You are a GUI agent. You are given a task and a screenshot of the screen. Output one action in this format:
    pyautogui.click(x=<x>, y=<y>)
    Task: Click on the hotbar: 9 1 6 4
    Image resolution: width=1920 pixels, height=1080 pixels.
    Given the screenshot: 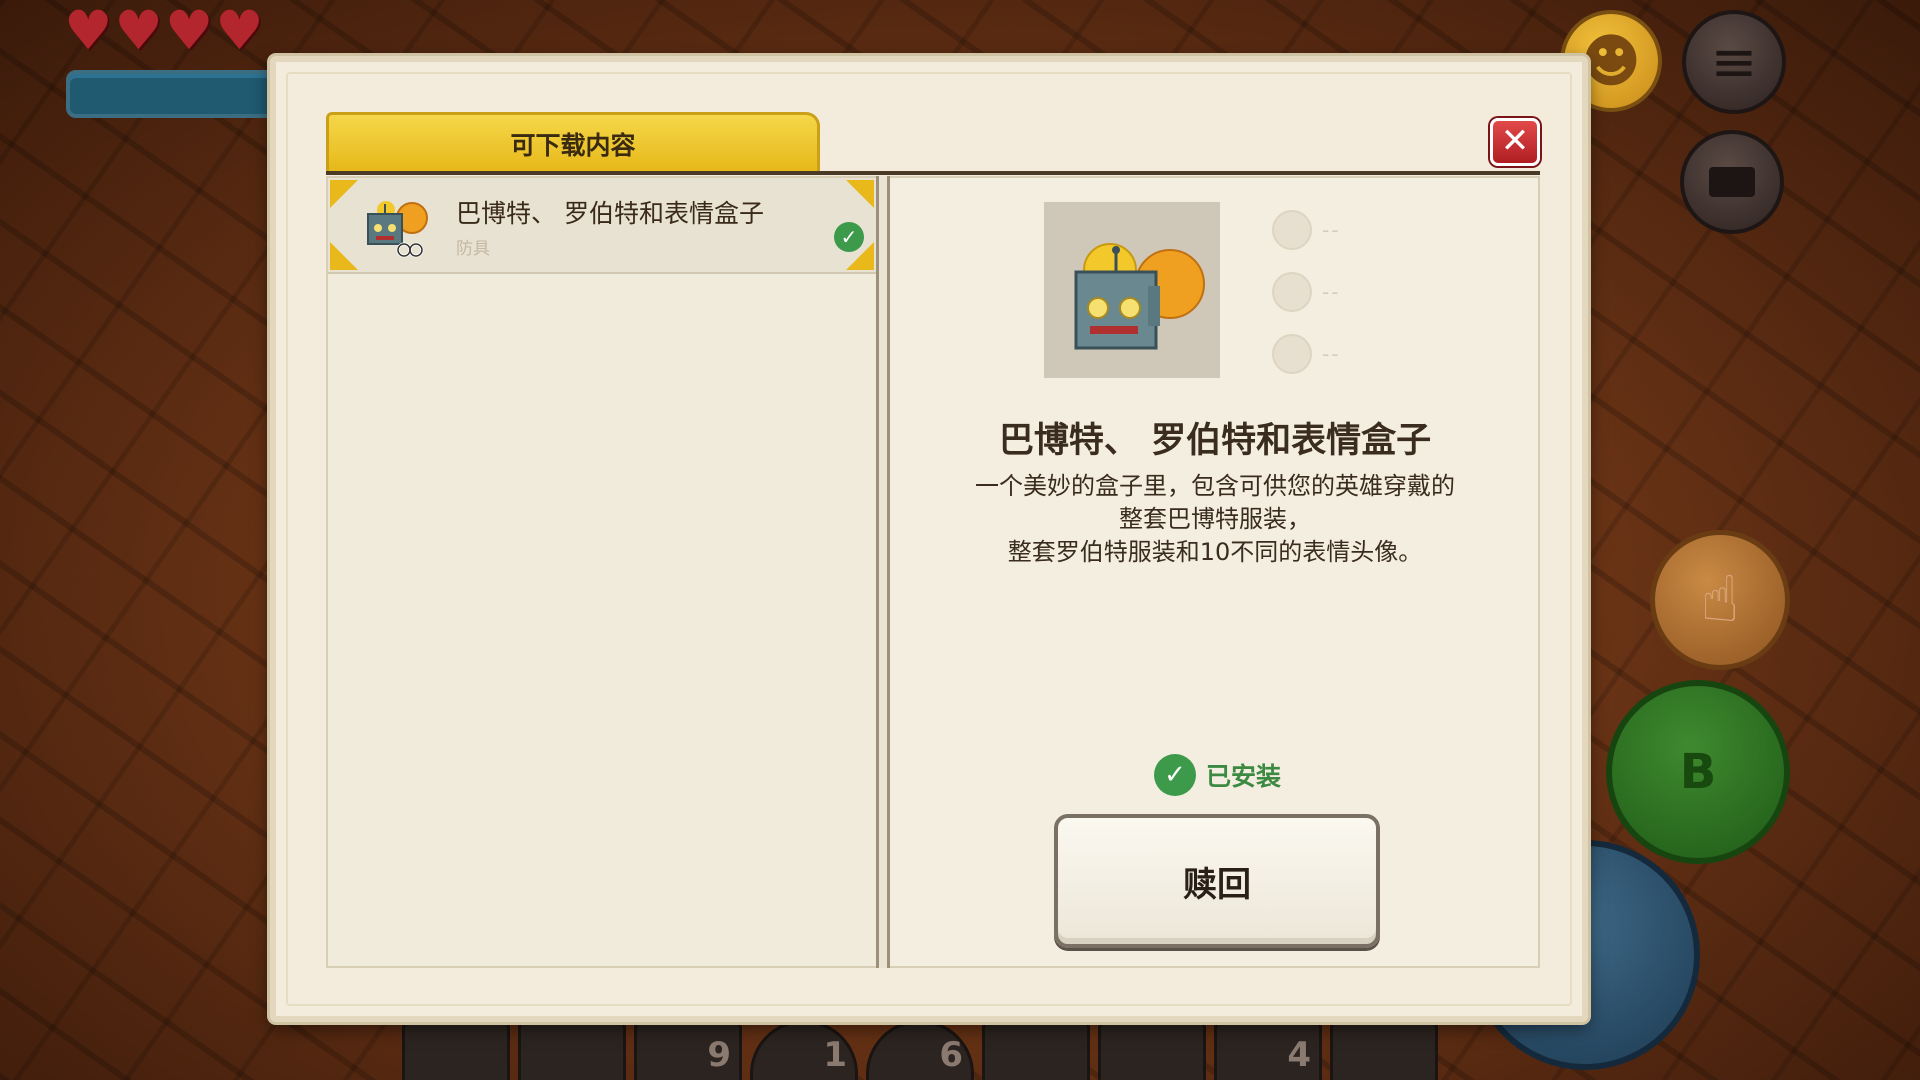 What is the action you would take?
    pyautogui.click(x=920, y=1050)
    